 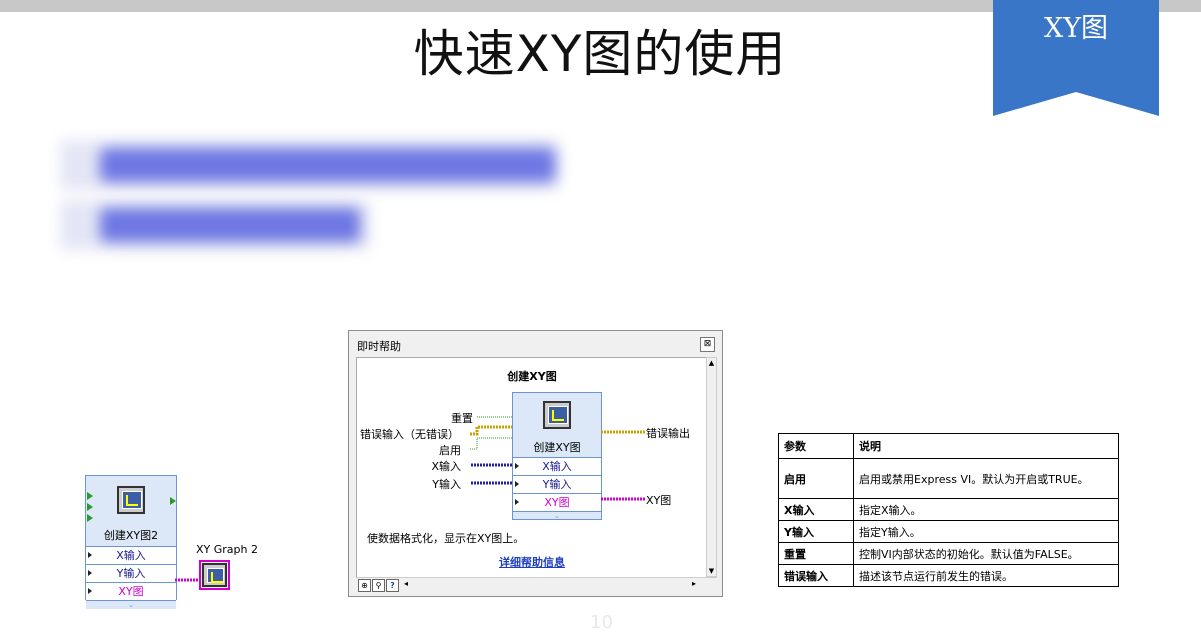 What do you see at coordinates (986, 478) in the screenshot?
I see `param-desc: 启用或禁用Express VI。默认为开启或TRUE。` at bounding box center [986, 478].